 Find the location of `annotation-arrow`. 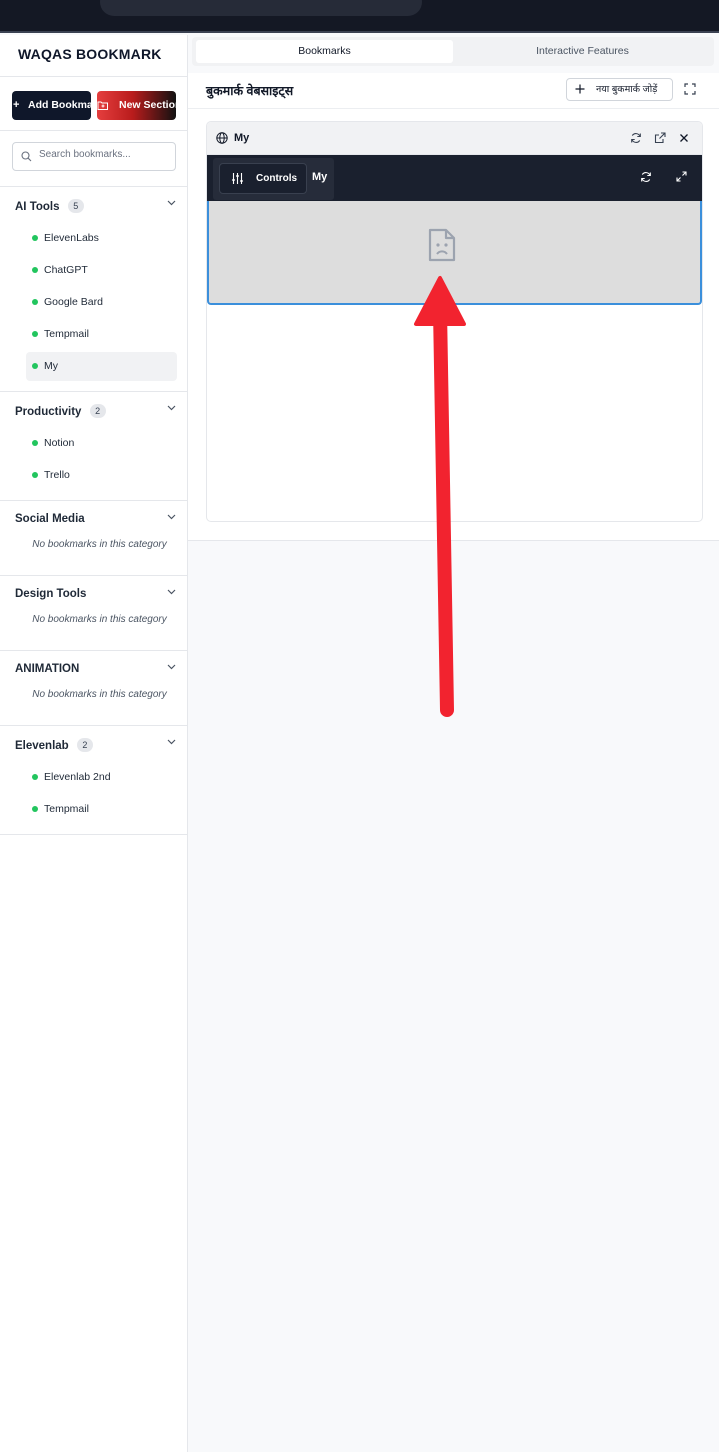

annotation-arrow is located at coordinates (440, 496).